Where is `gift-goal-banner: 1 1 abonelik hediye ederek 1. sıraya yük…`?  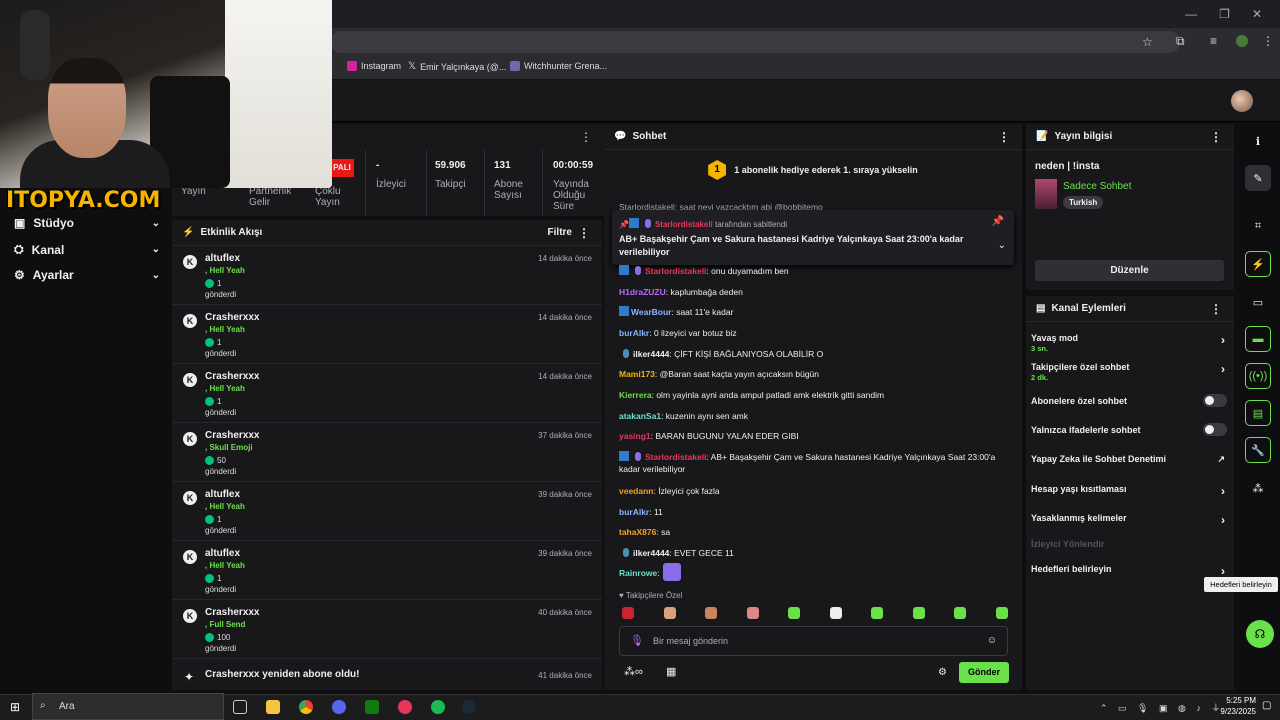 gift-goal-banner: 1 1 abonelik hediye ederek 1. sıraya yük… is located at coordinates (813, 170).